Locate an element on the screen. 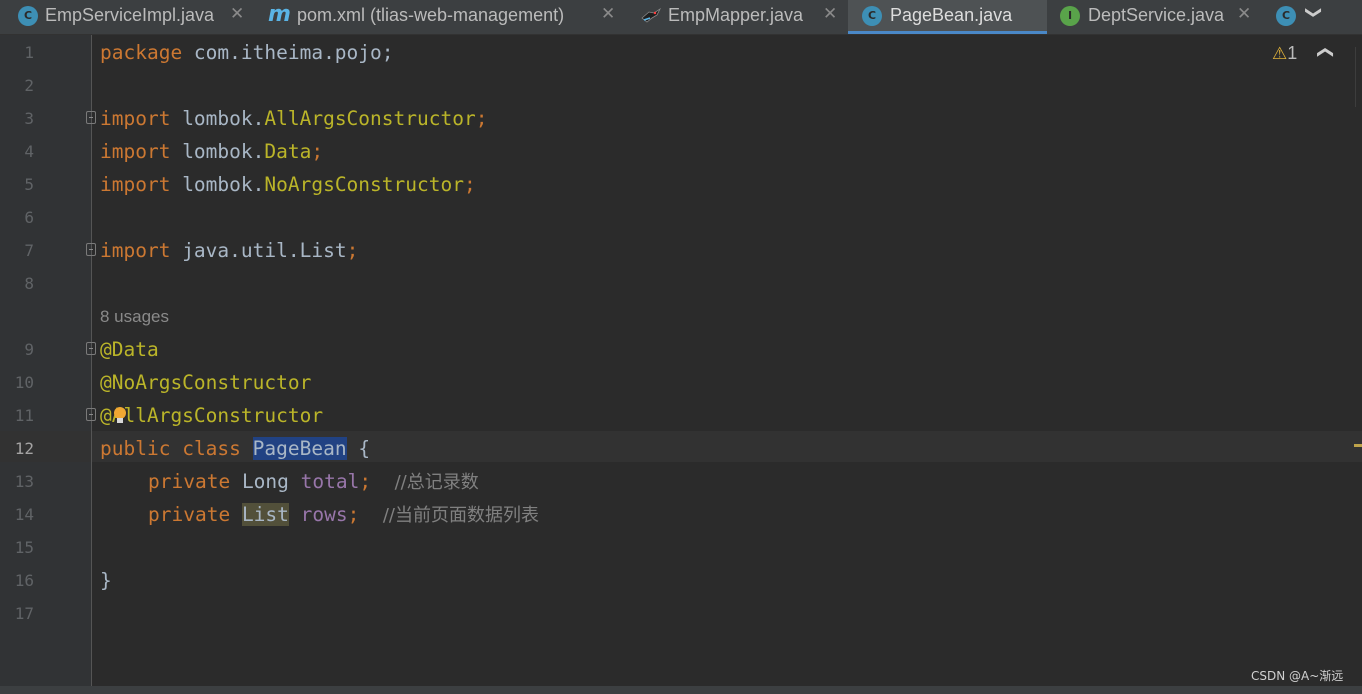  annotation-data: @Data is located at coordinates (129, 349).